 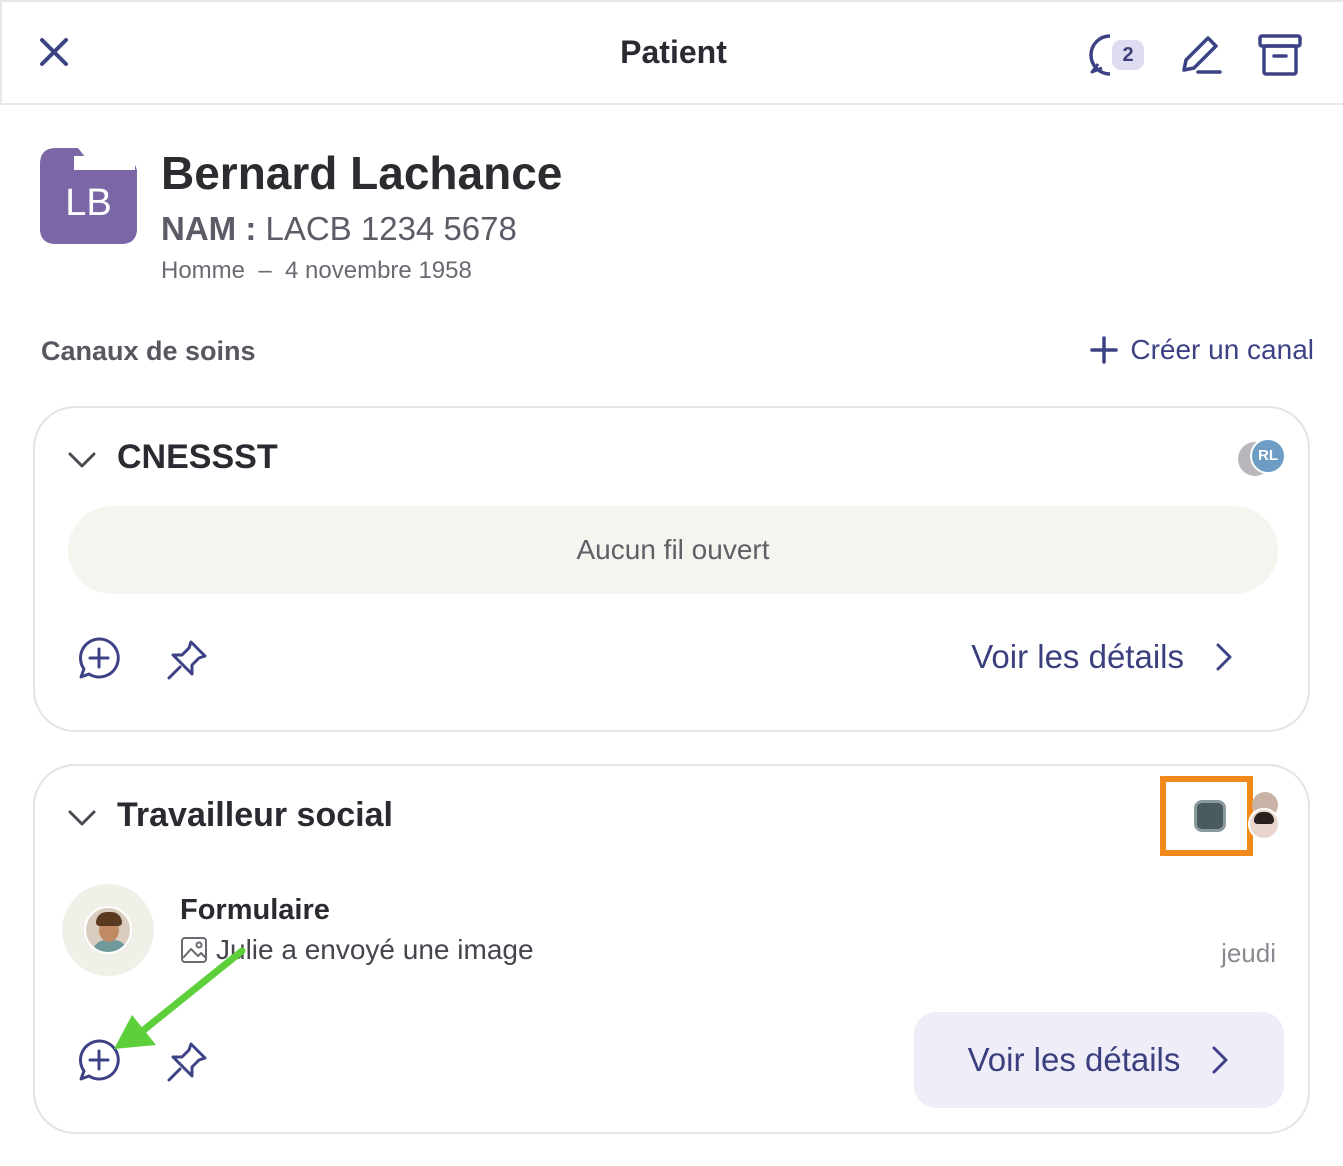 I want to click on view-details-button: Voir les détails, so click(x=1099, y=1060).